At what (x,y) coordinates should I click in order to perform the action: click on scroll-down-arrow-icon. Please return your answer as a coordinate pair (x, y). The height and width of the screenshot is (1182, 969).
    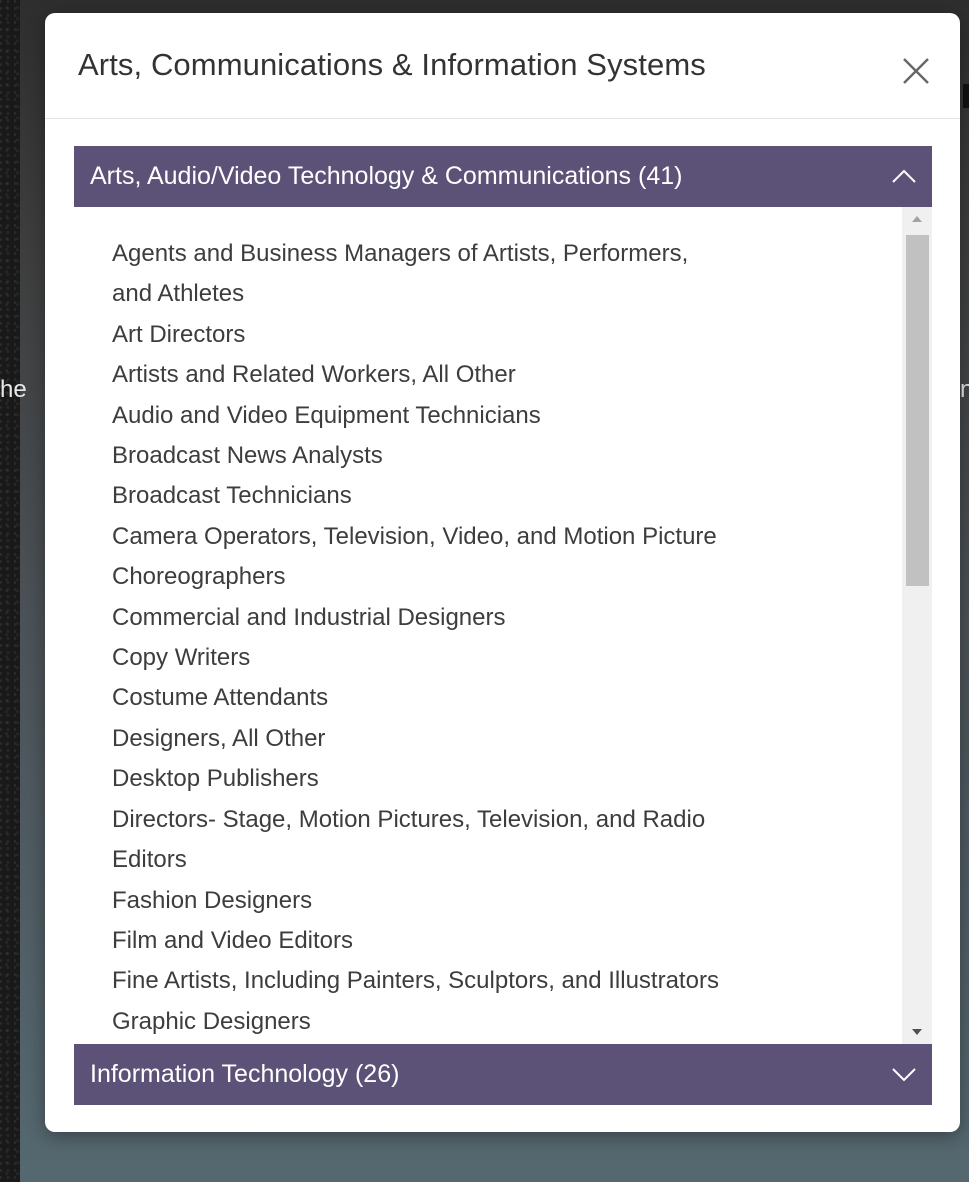
    Looking at the image, I should click on (917, 1032).